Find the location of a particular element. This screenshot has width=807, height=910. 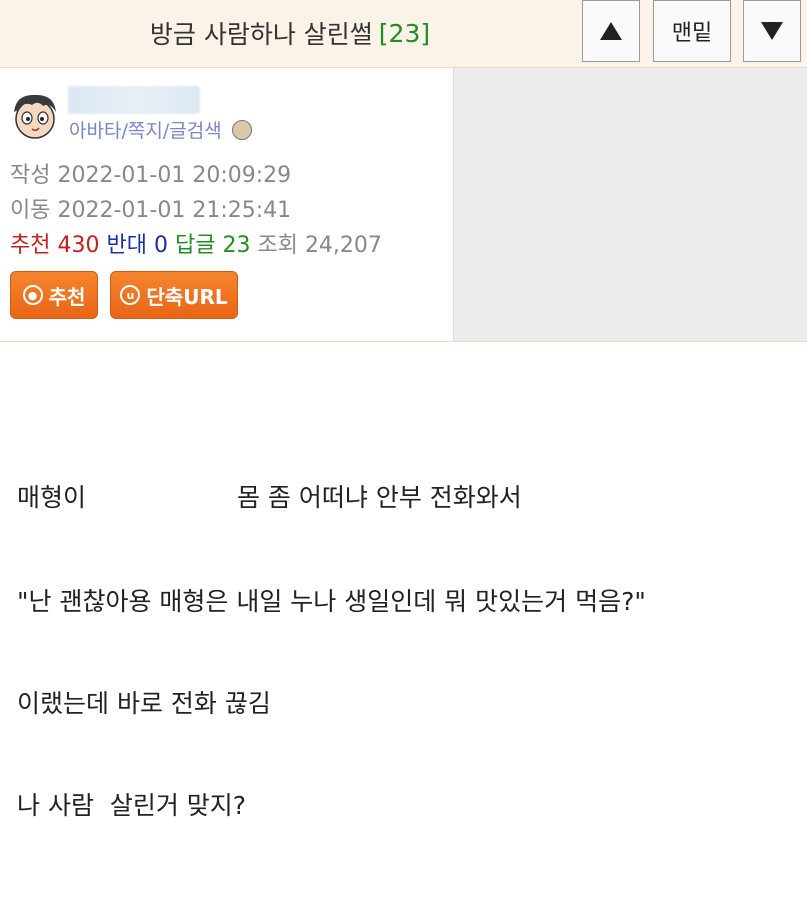

written-date: 2022-01-01 20:09:29 is located at coordinates (174, 175).